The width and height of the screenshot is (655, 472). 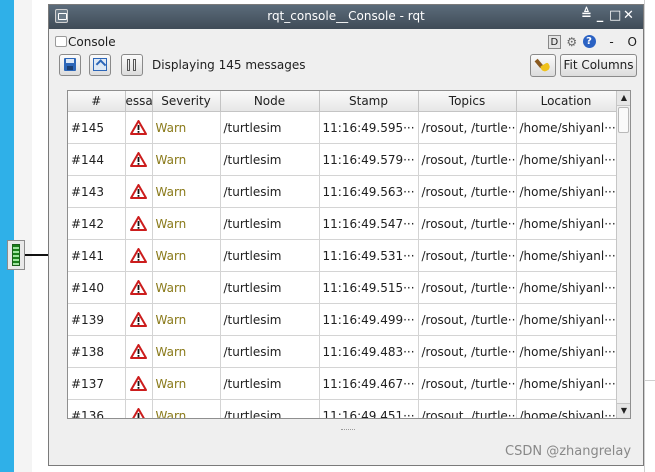 I want to click on column-header: Topics, so click(x=467, y=101).